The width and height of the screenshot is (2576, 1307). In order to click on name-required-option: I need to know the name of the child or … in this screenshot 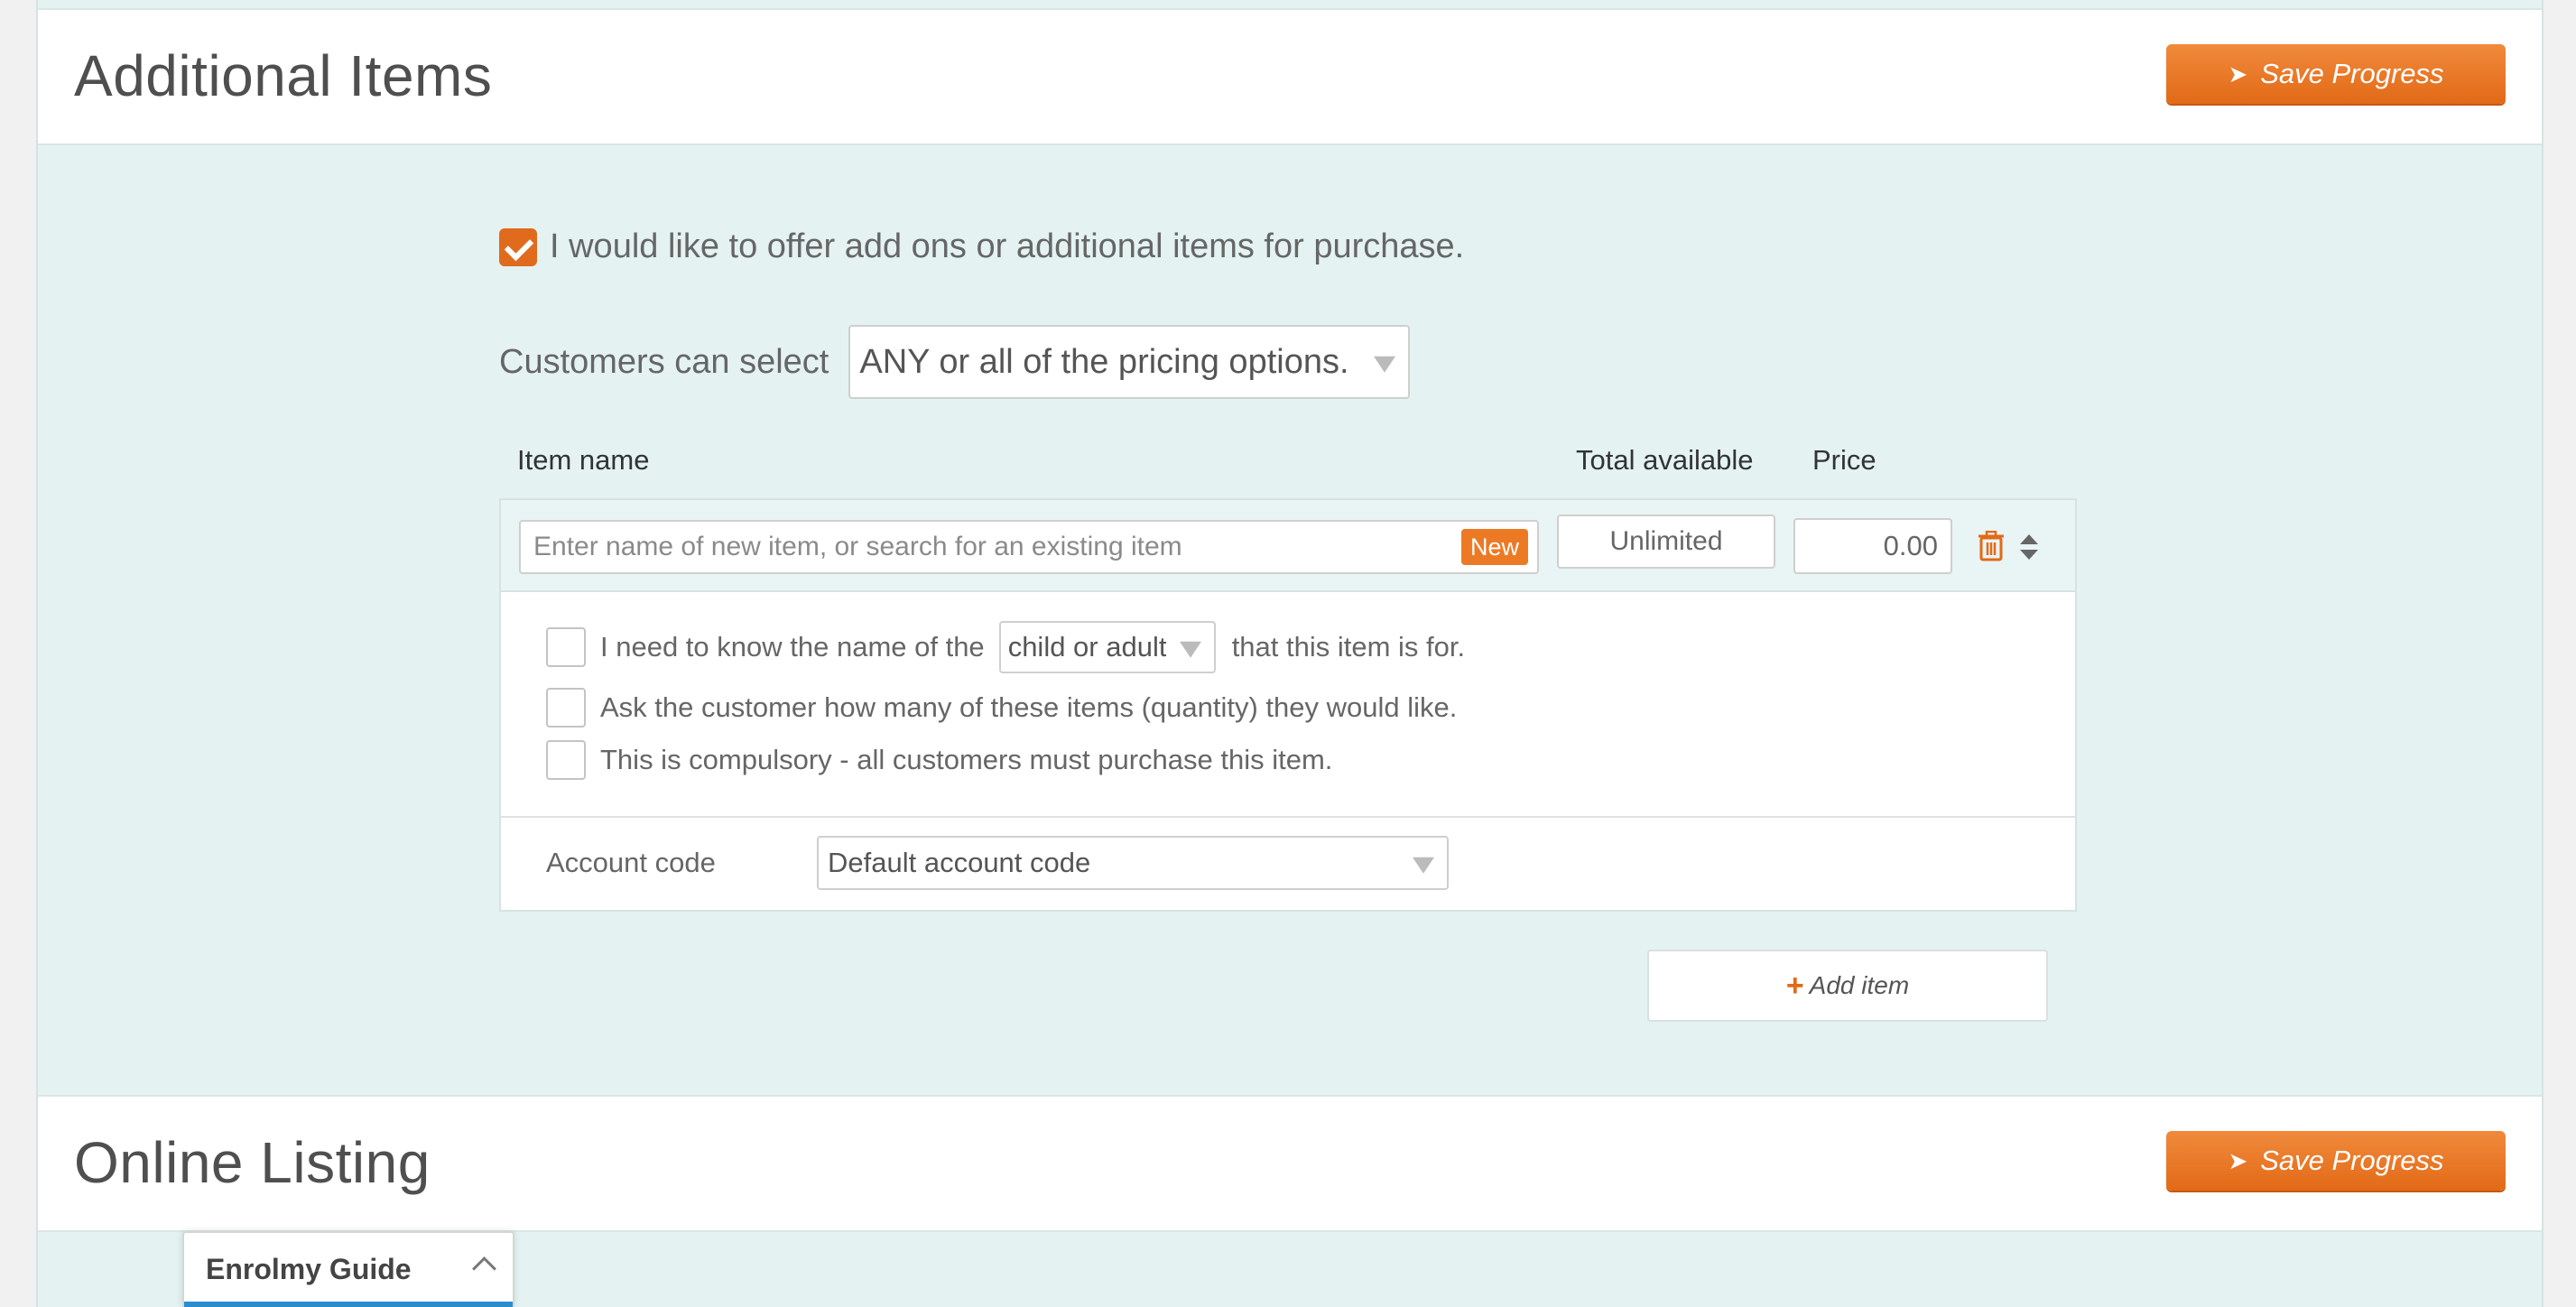, I will do `click(1006, 647)`.